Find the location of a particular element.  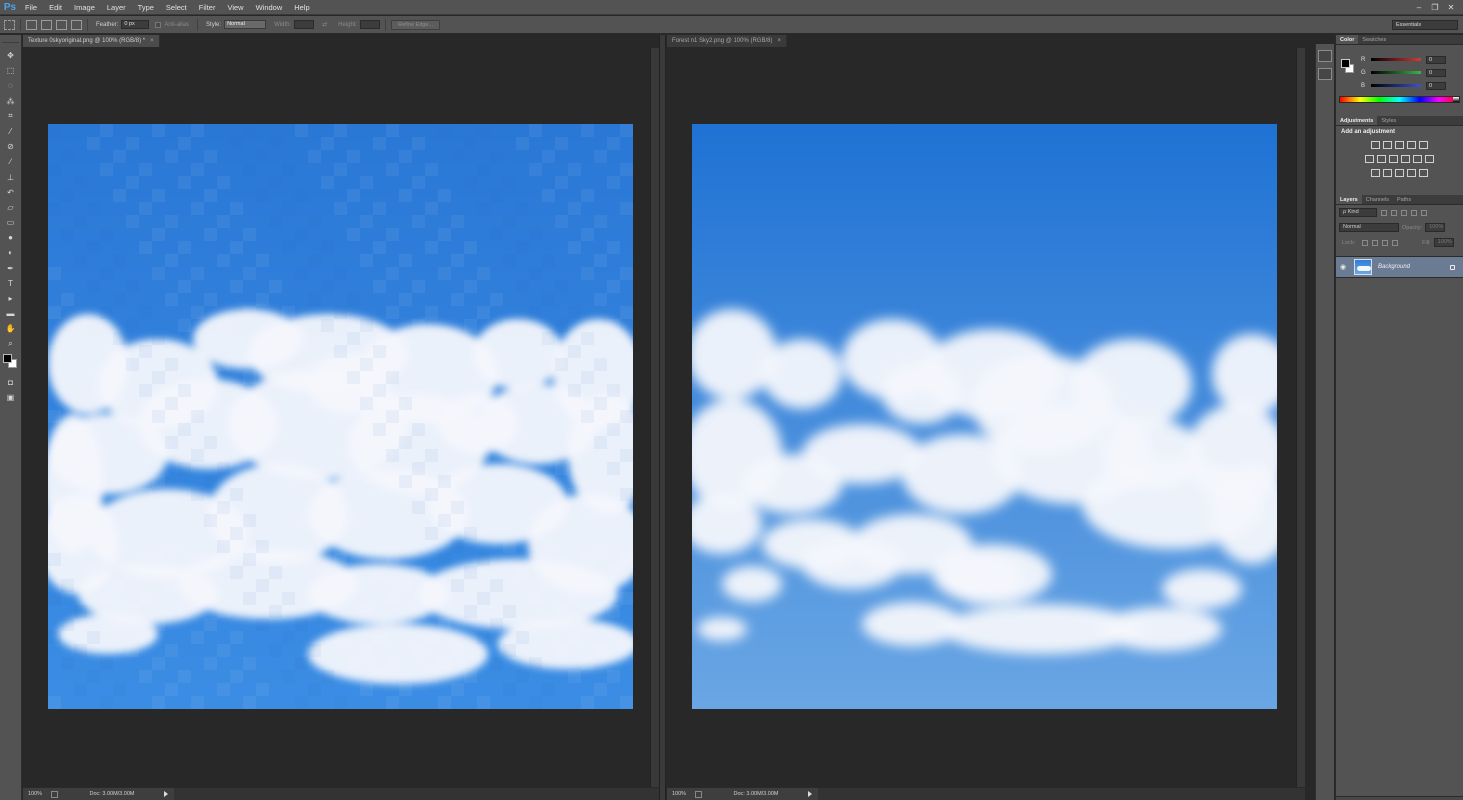

menu-image: Image is located at coordinates (84, 7).